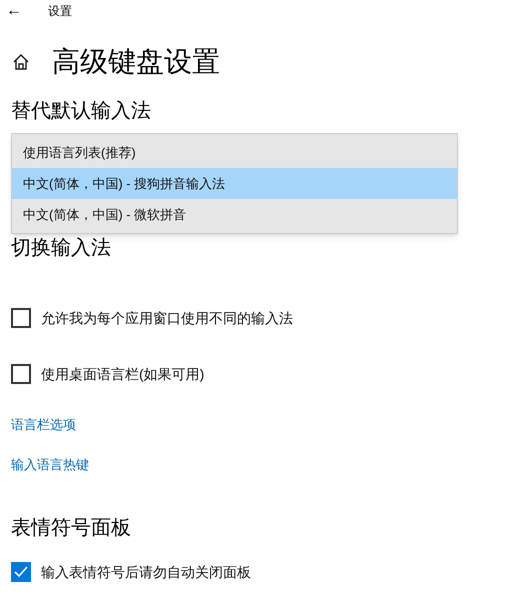 The width and height of the screenshot is (514, 602). Describe the element at coordinates (60, 11) in the screenshot. I see `window-title: 设置` at that location.